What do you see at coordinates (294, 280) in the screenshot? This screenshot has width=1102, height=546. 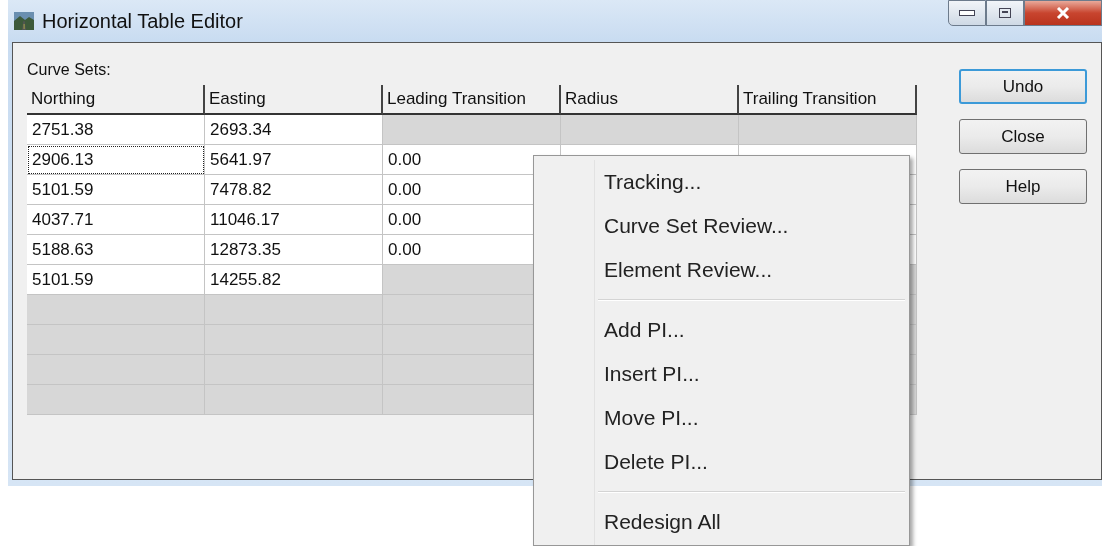 I see `table-cell: 14255.82` at bounding box center [294, 280].